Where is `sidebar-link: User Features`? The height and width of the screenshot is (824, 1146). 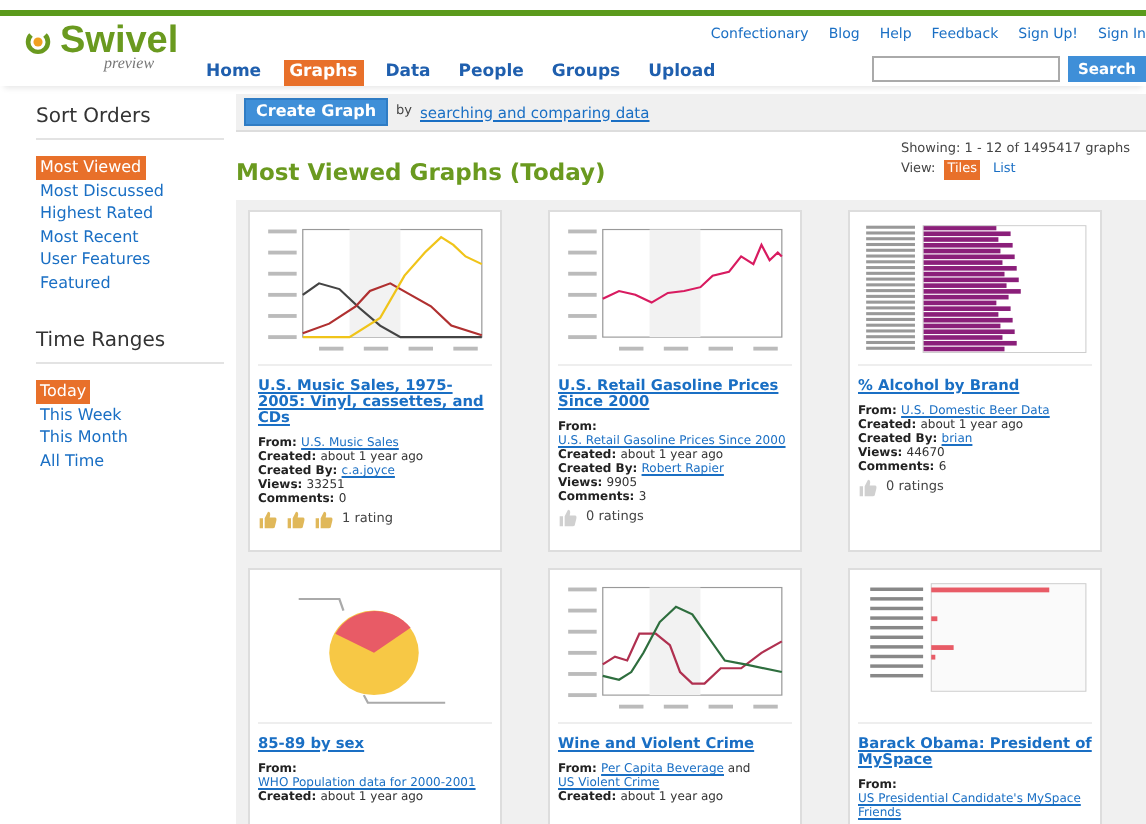
sidebar-link: User Features is located at coordinates (95, 259).